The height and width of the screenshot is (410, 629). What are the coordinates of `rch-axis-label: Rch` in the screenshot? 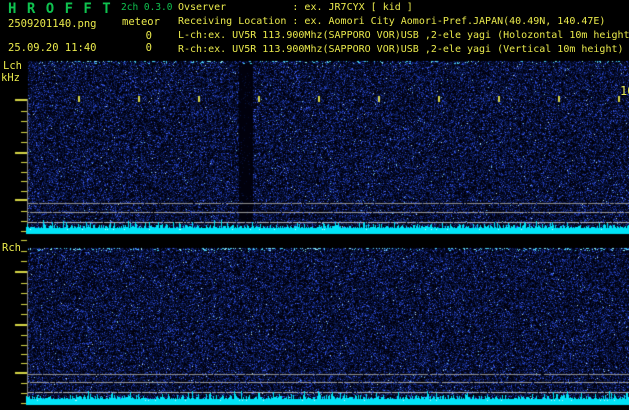 It's located at (11, 248).